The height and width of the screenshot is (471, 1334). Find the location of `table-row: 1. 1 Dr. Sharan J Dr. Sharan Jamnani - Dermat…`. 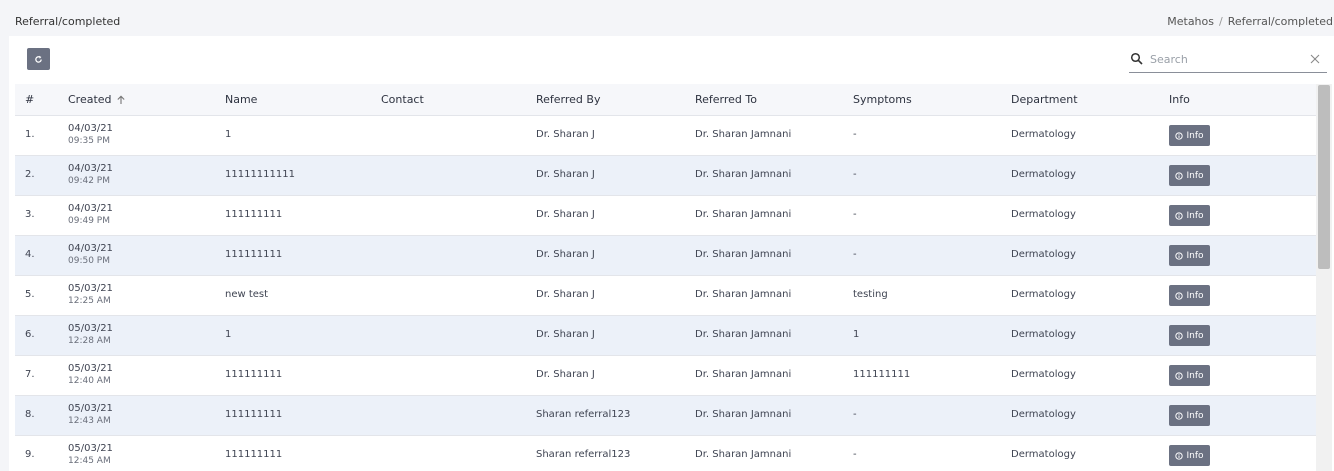

table-row: 1. 1 Dr. Sharan J Dr. Sharan Jamnani - Dermat… is located at coordinates (665, 136).